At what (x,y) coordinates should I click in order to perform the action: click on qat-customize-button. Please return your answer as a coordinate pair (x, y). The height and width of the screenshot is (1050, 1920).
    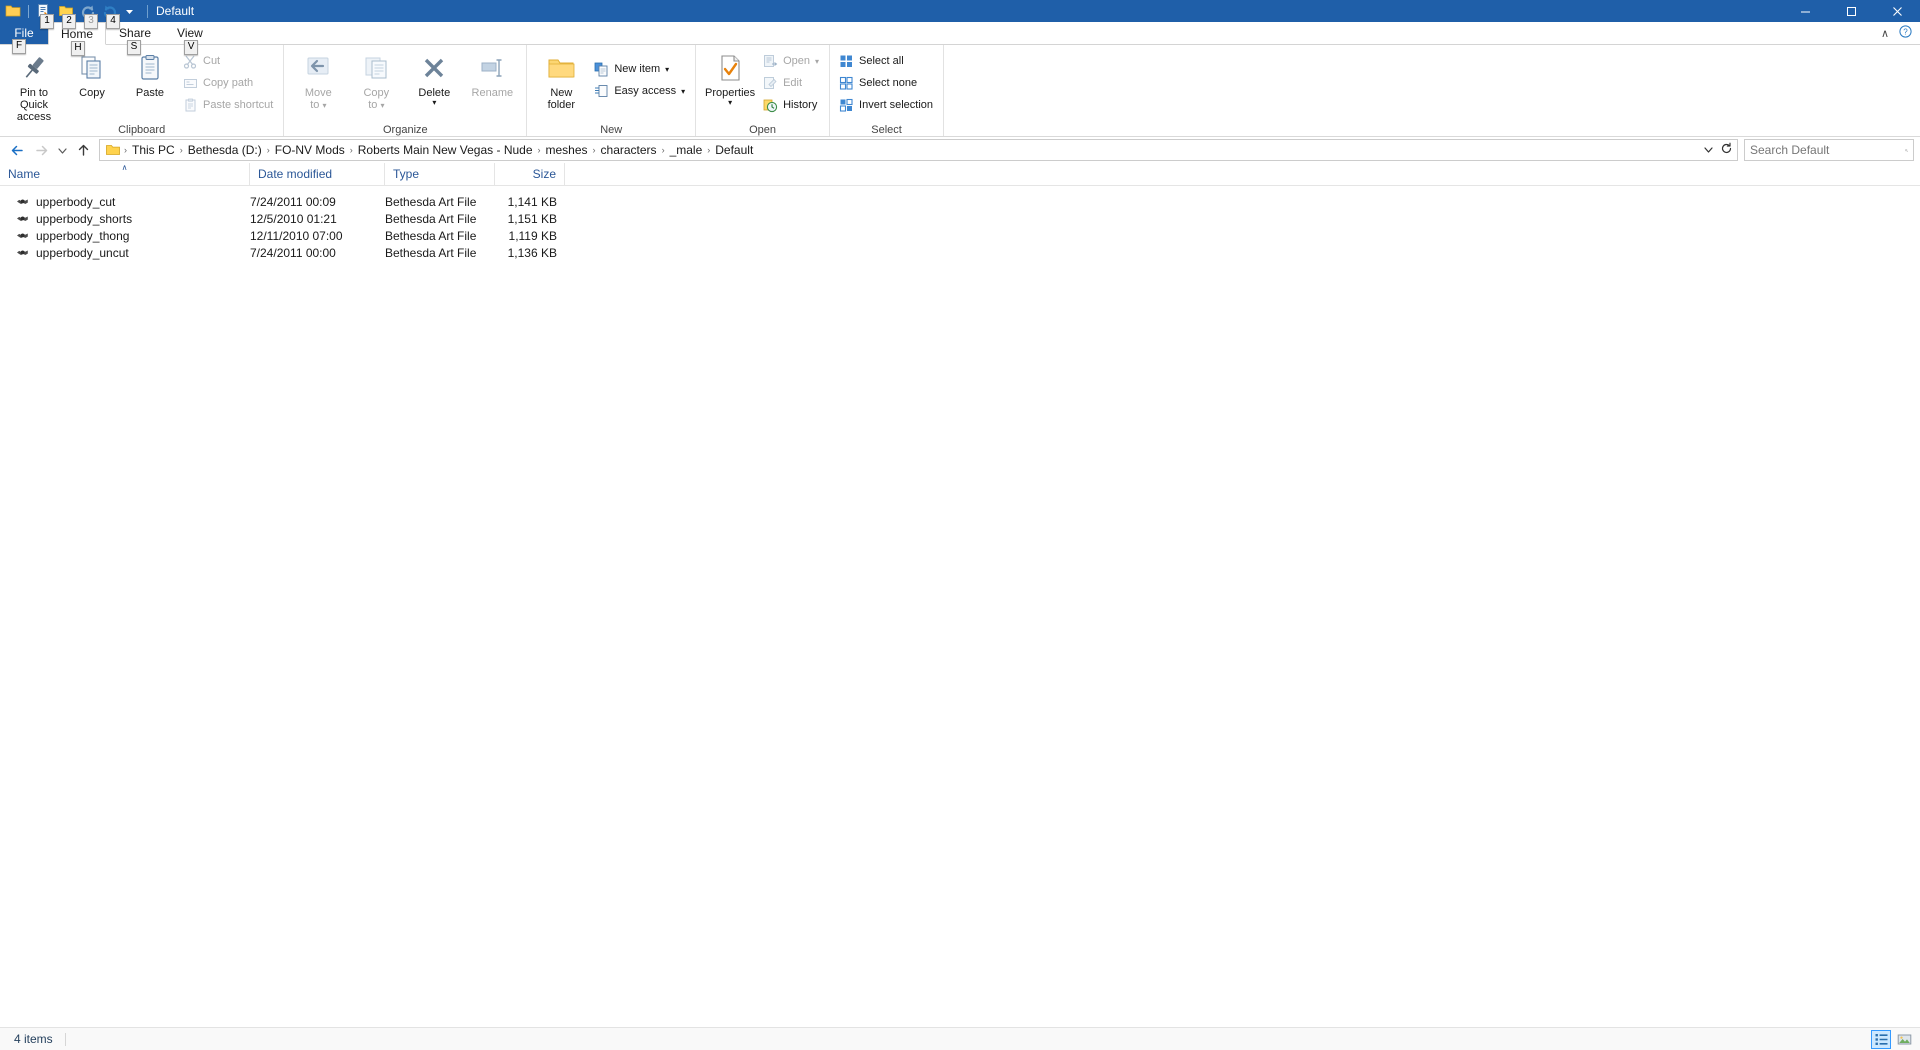
    Looking at the image, I should click on (129, 11).